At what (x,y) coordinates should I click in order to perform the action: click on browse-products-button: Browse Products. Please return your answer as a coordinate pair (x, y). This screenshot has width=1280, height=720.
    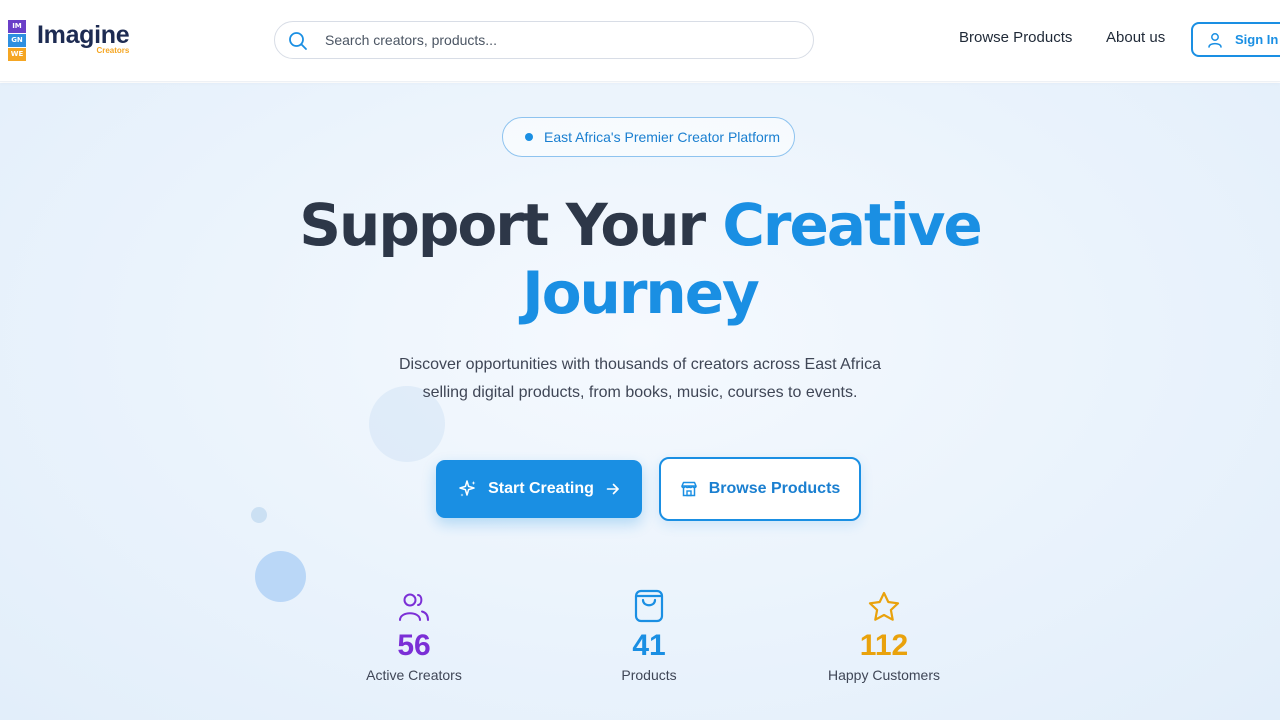
    Looking at the image, I should click on (760, 489).